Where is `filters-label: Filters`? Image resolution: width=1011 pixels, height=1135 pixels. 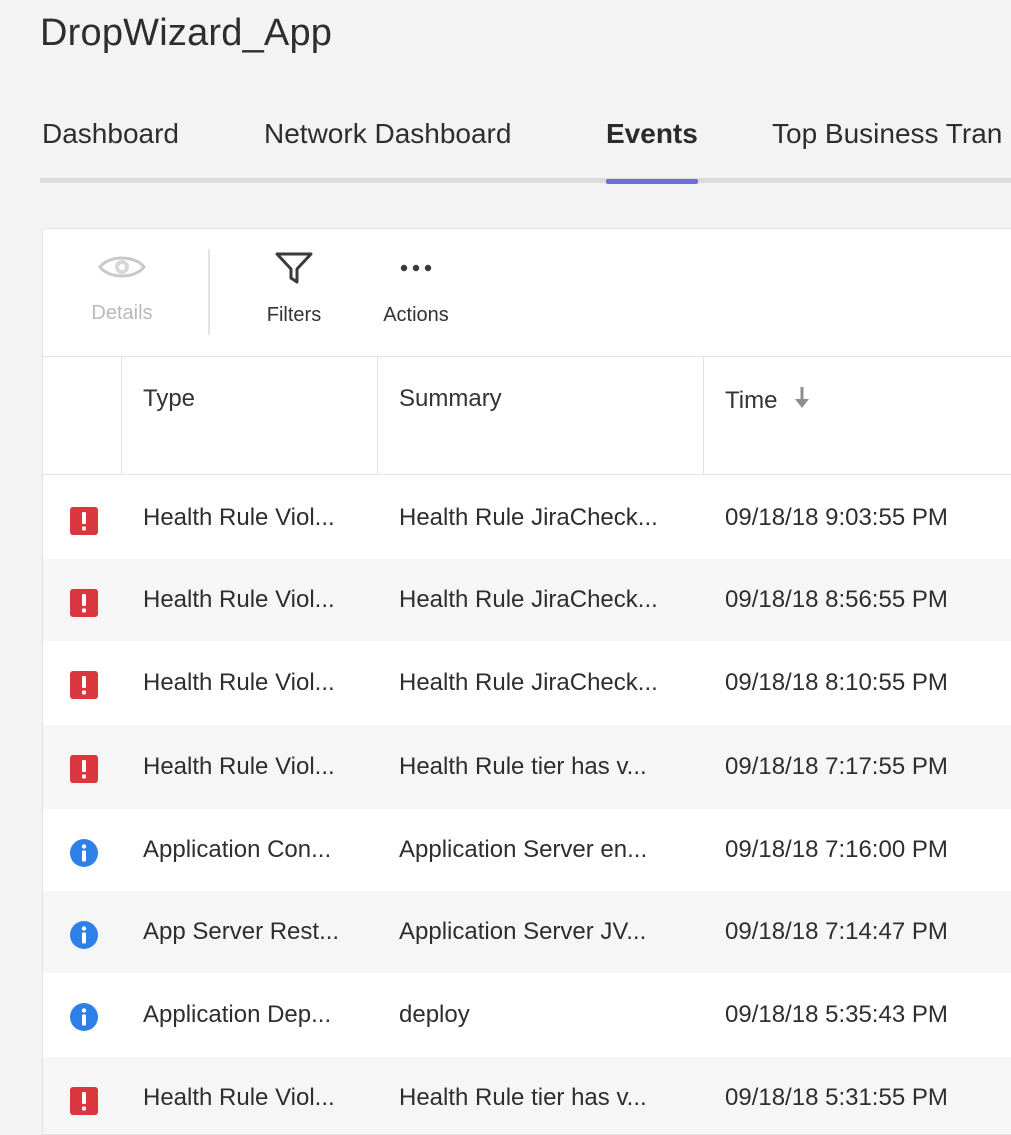 filters-label: Filters is located at coordinates (294, 315).